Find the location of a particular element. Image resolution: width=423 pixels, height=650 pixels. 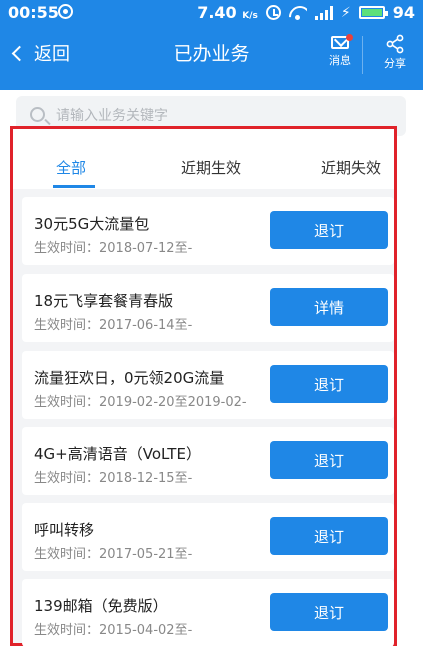

service-effective-date: 生效时间：2018-12-15至- is located at coordinates (113, 476).